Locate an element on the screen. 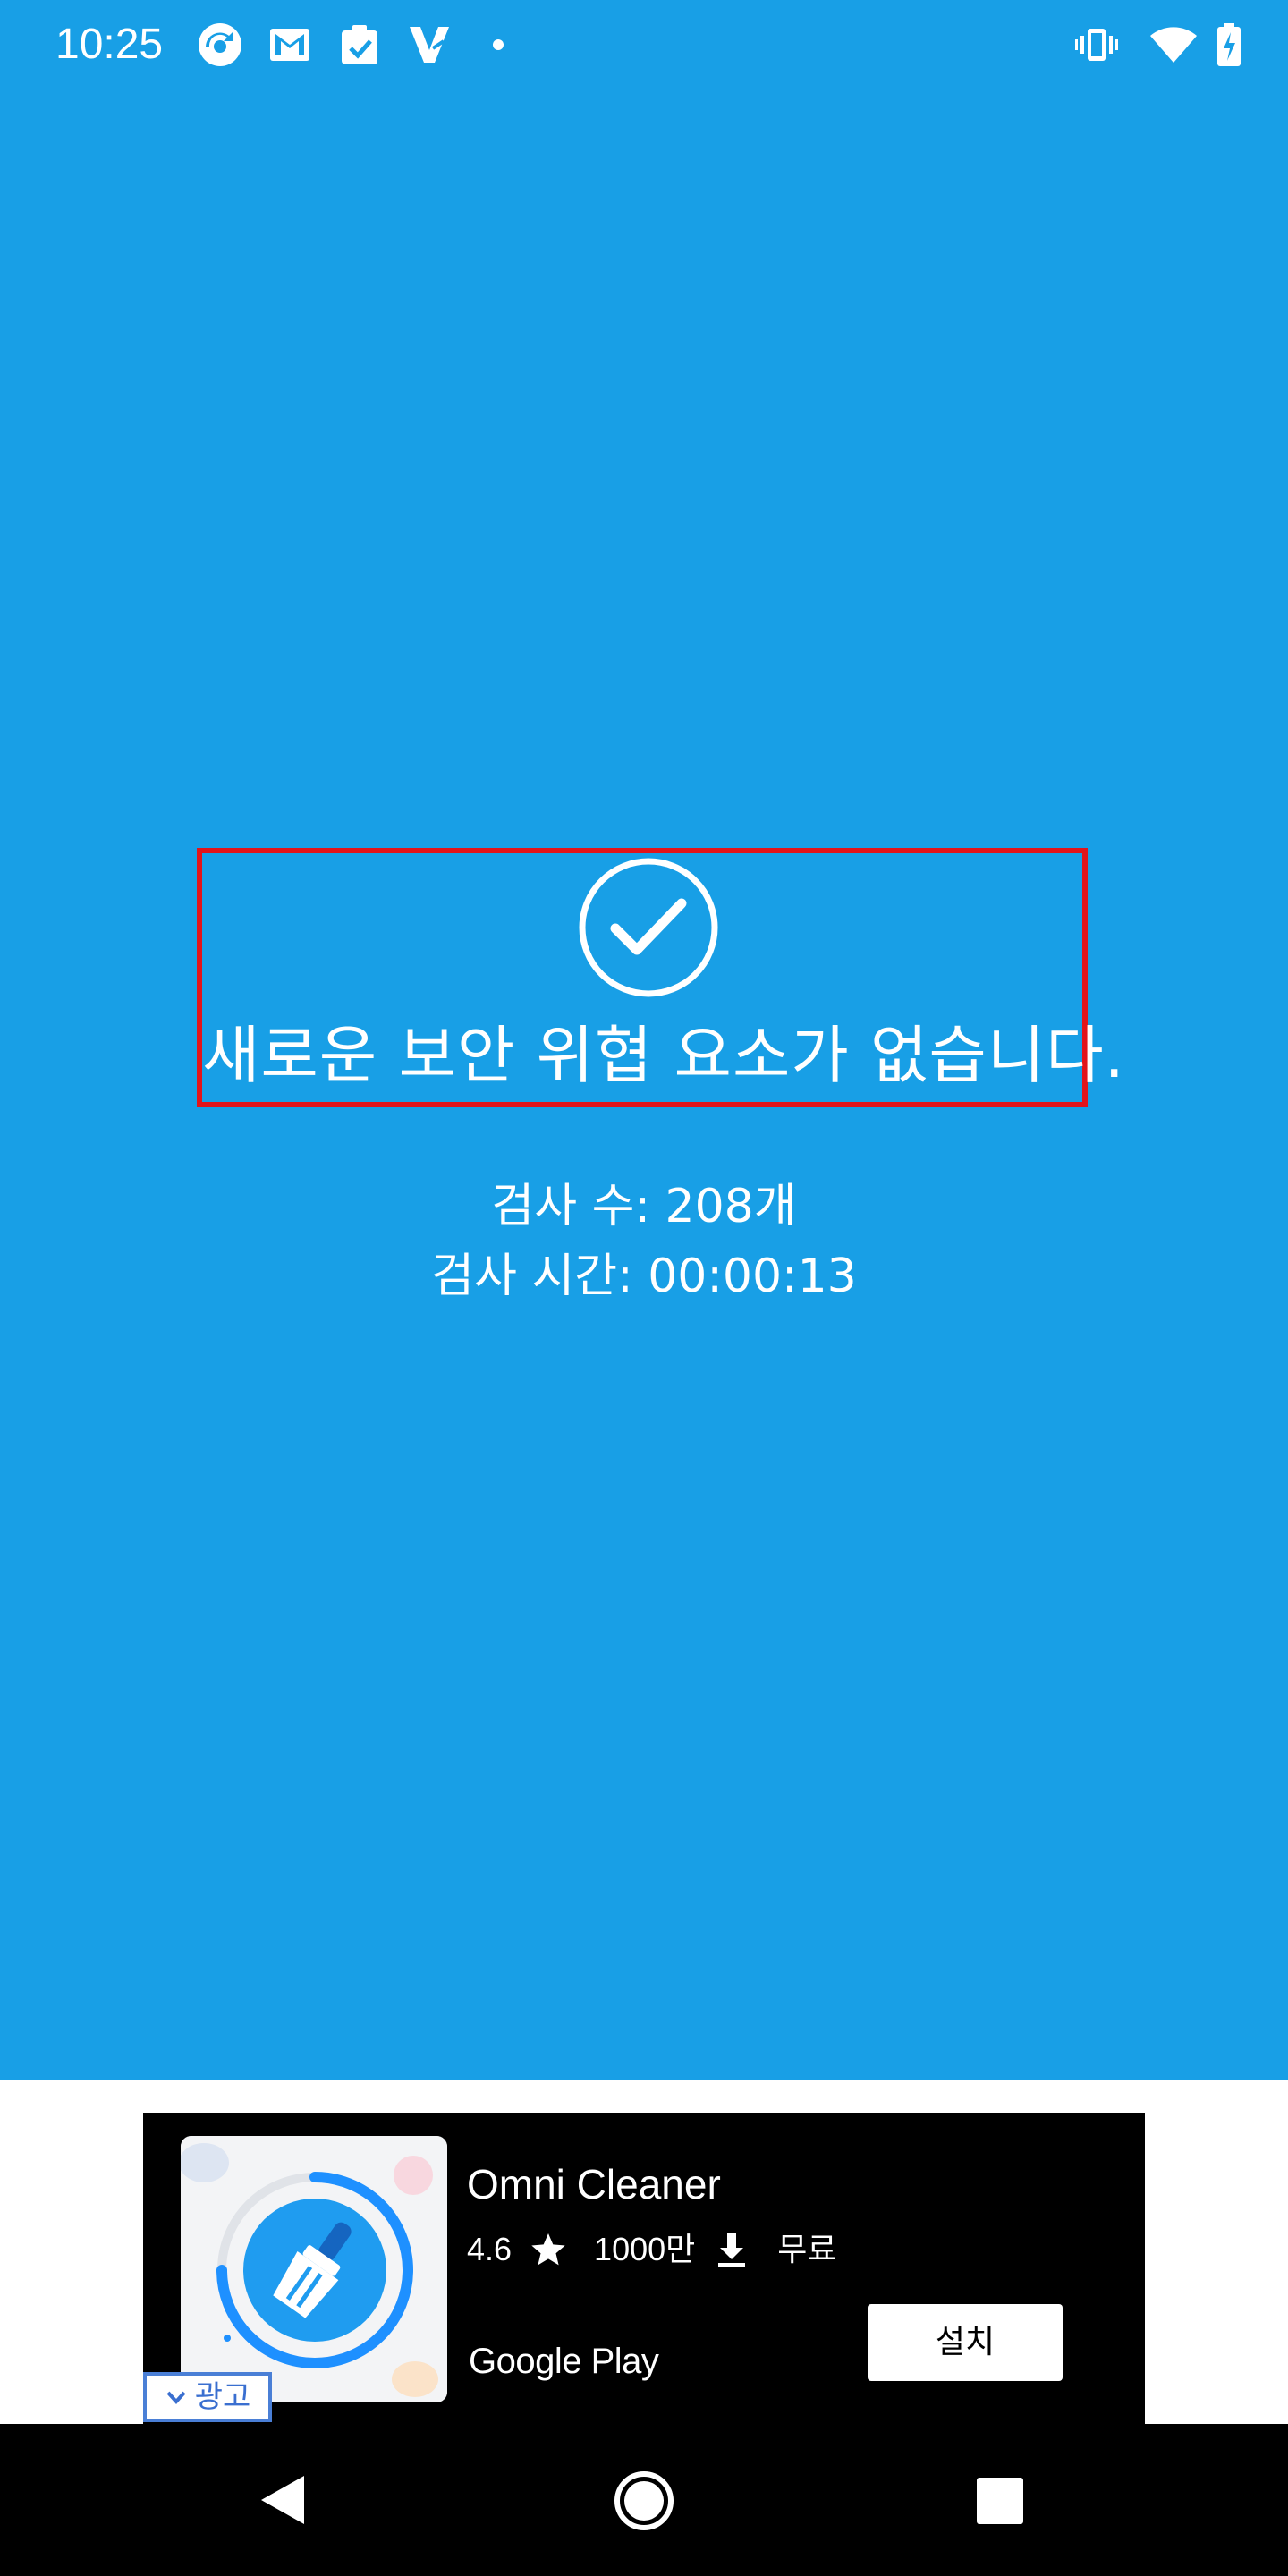  gmail-icon is located at coordinates (290, 44).